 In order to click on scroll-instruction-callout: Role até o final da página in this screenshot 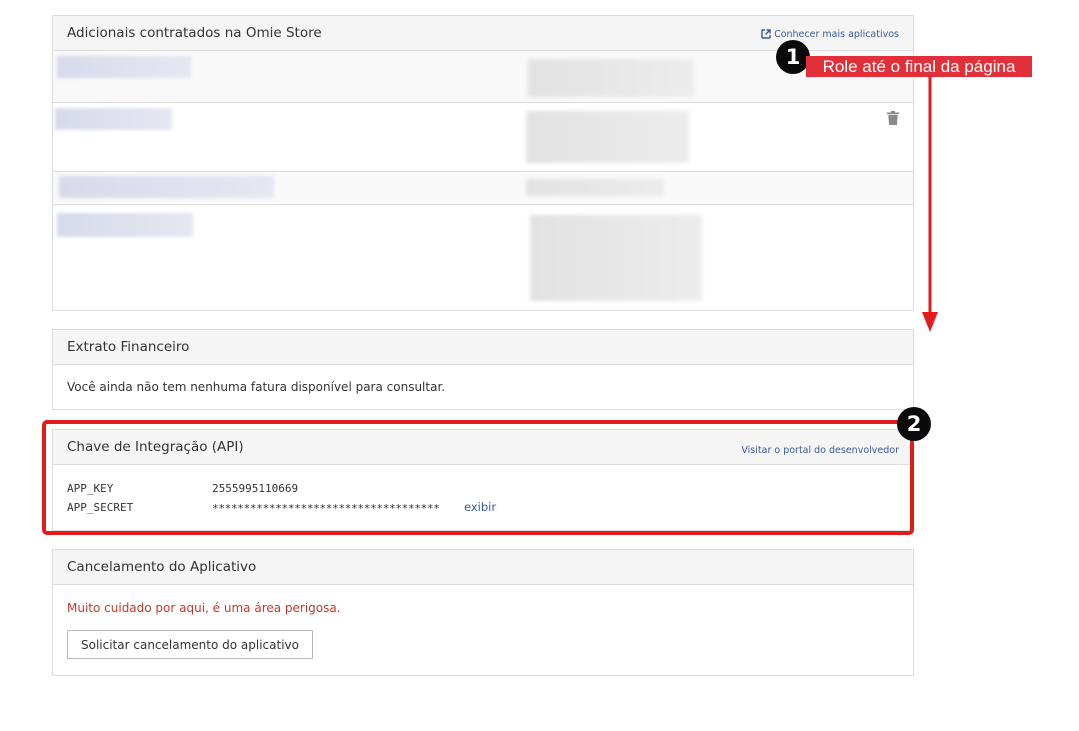, I will do `click(919, 66)`.